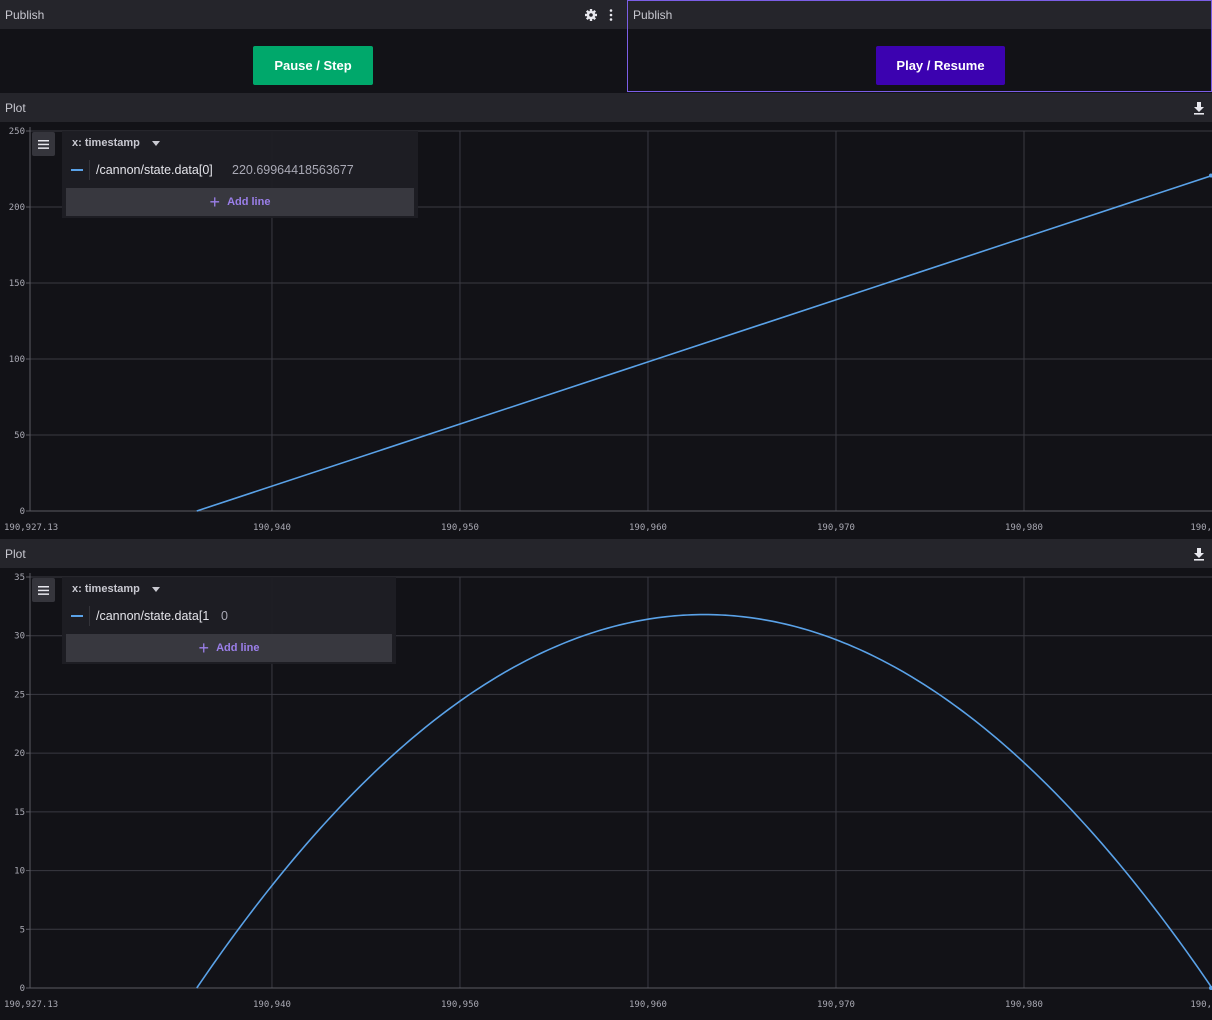 The image size is (1212, 1020). I want to click on series-current-value: 220.69964418563677, so click(293, 170).